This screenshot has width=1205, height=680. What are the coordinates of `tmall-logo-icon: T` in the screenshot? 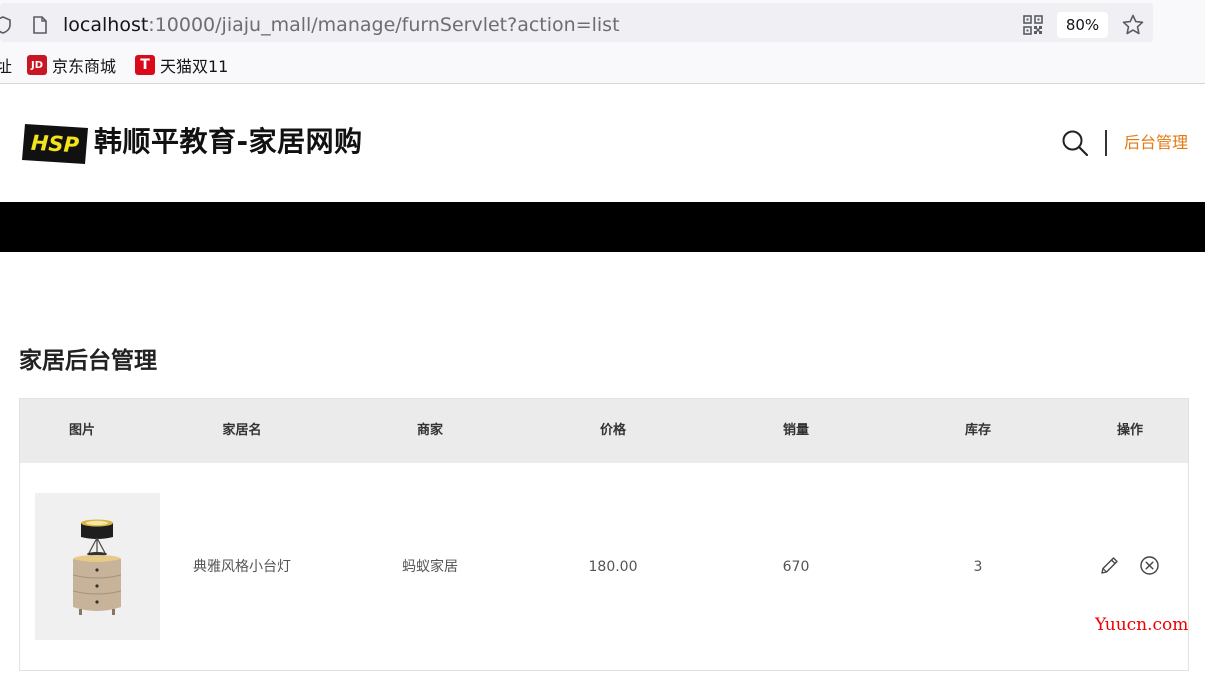 It's located at (145, 65).